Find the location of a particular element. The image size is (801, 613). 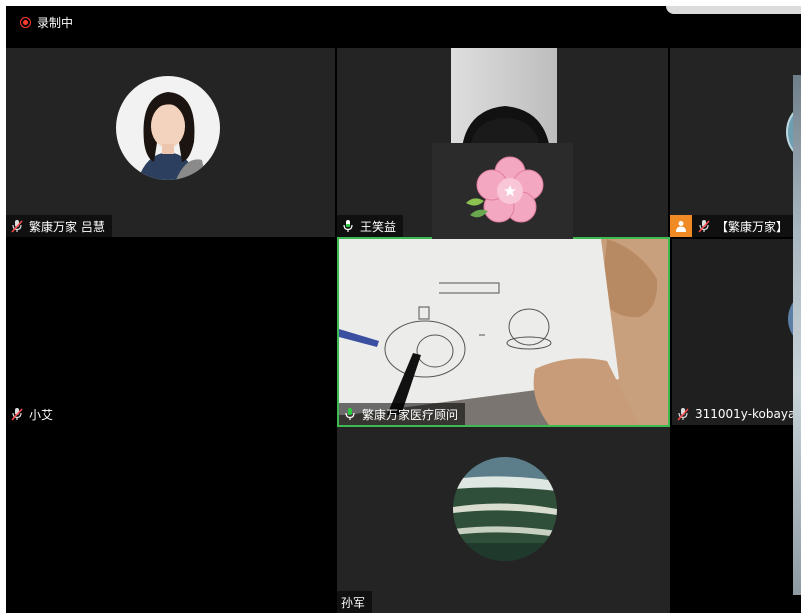

video-feed is located at coordinates (503, 332).